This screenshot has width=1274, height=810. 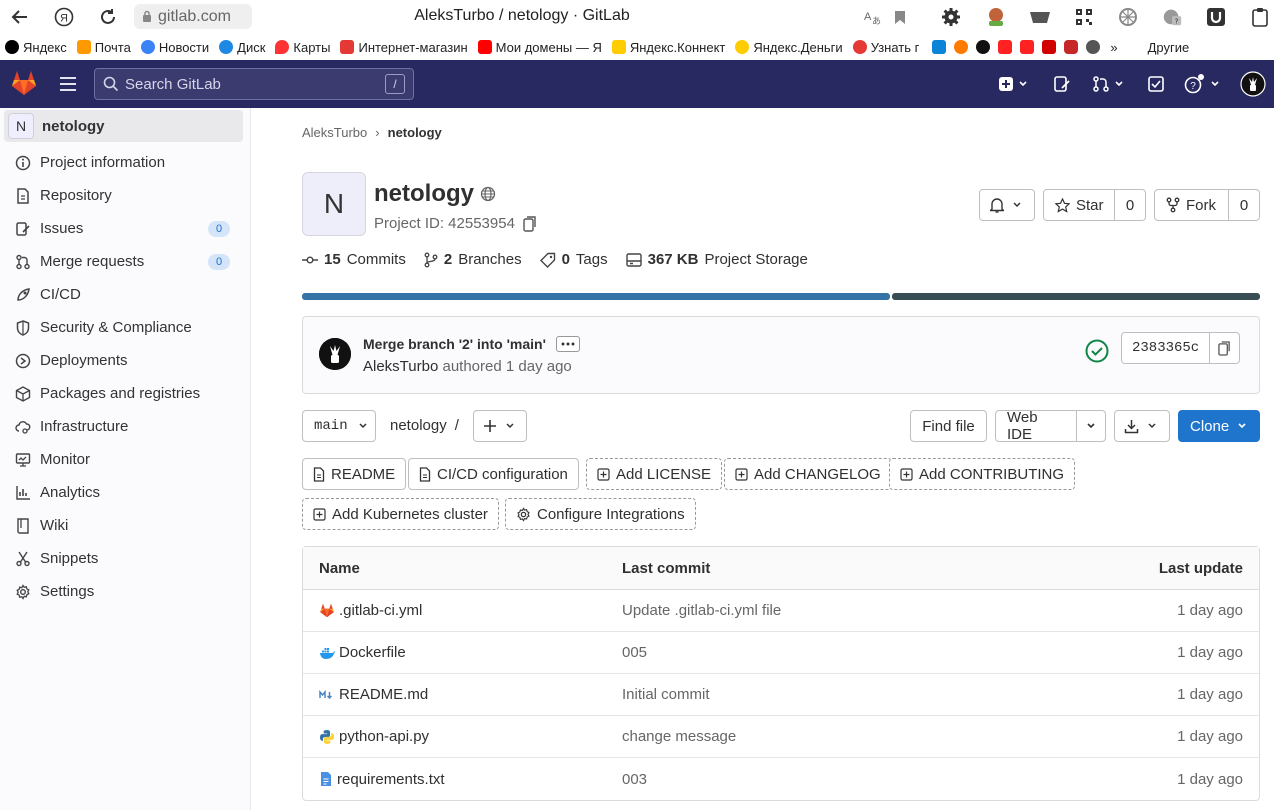 What do you see at coordinates (961, 47) in the screenshot?
I see `orange-icon` at bounding box center [961, 47].